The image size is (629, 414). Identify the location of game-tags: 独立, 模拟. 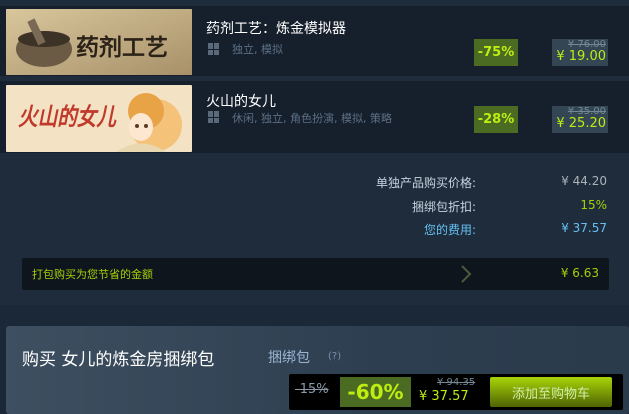
(257, 49).